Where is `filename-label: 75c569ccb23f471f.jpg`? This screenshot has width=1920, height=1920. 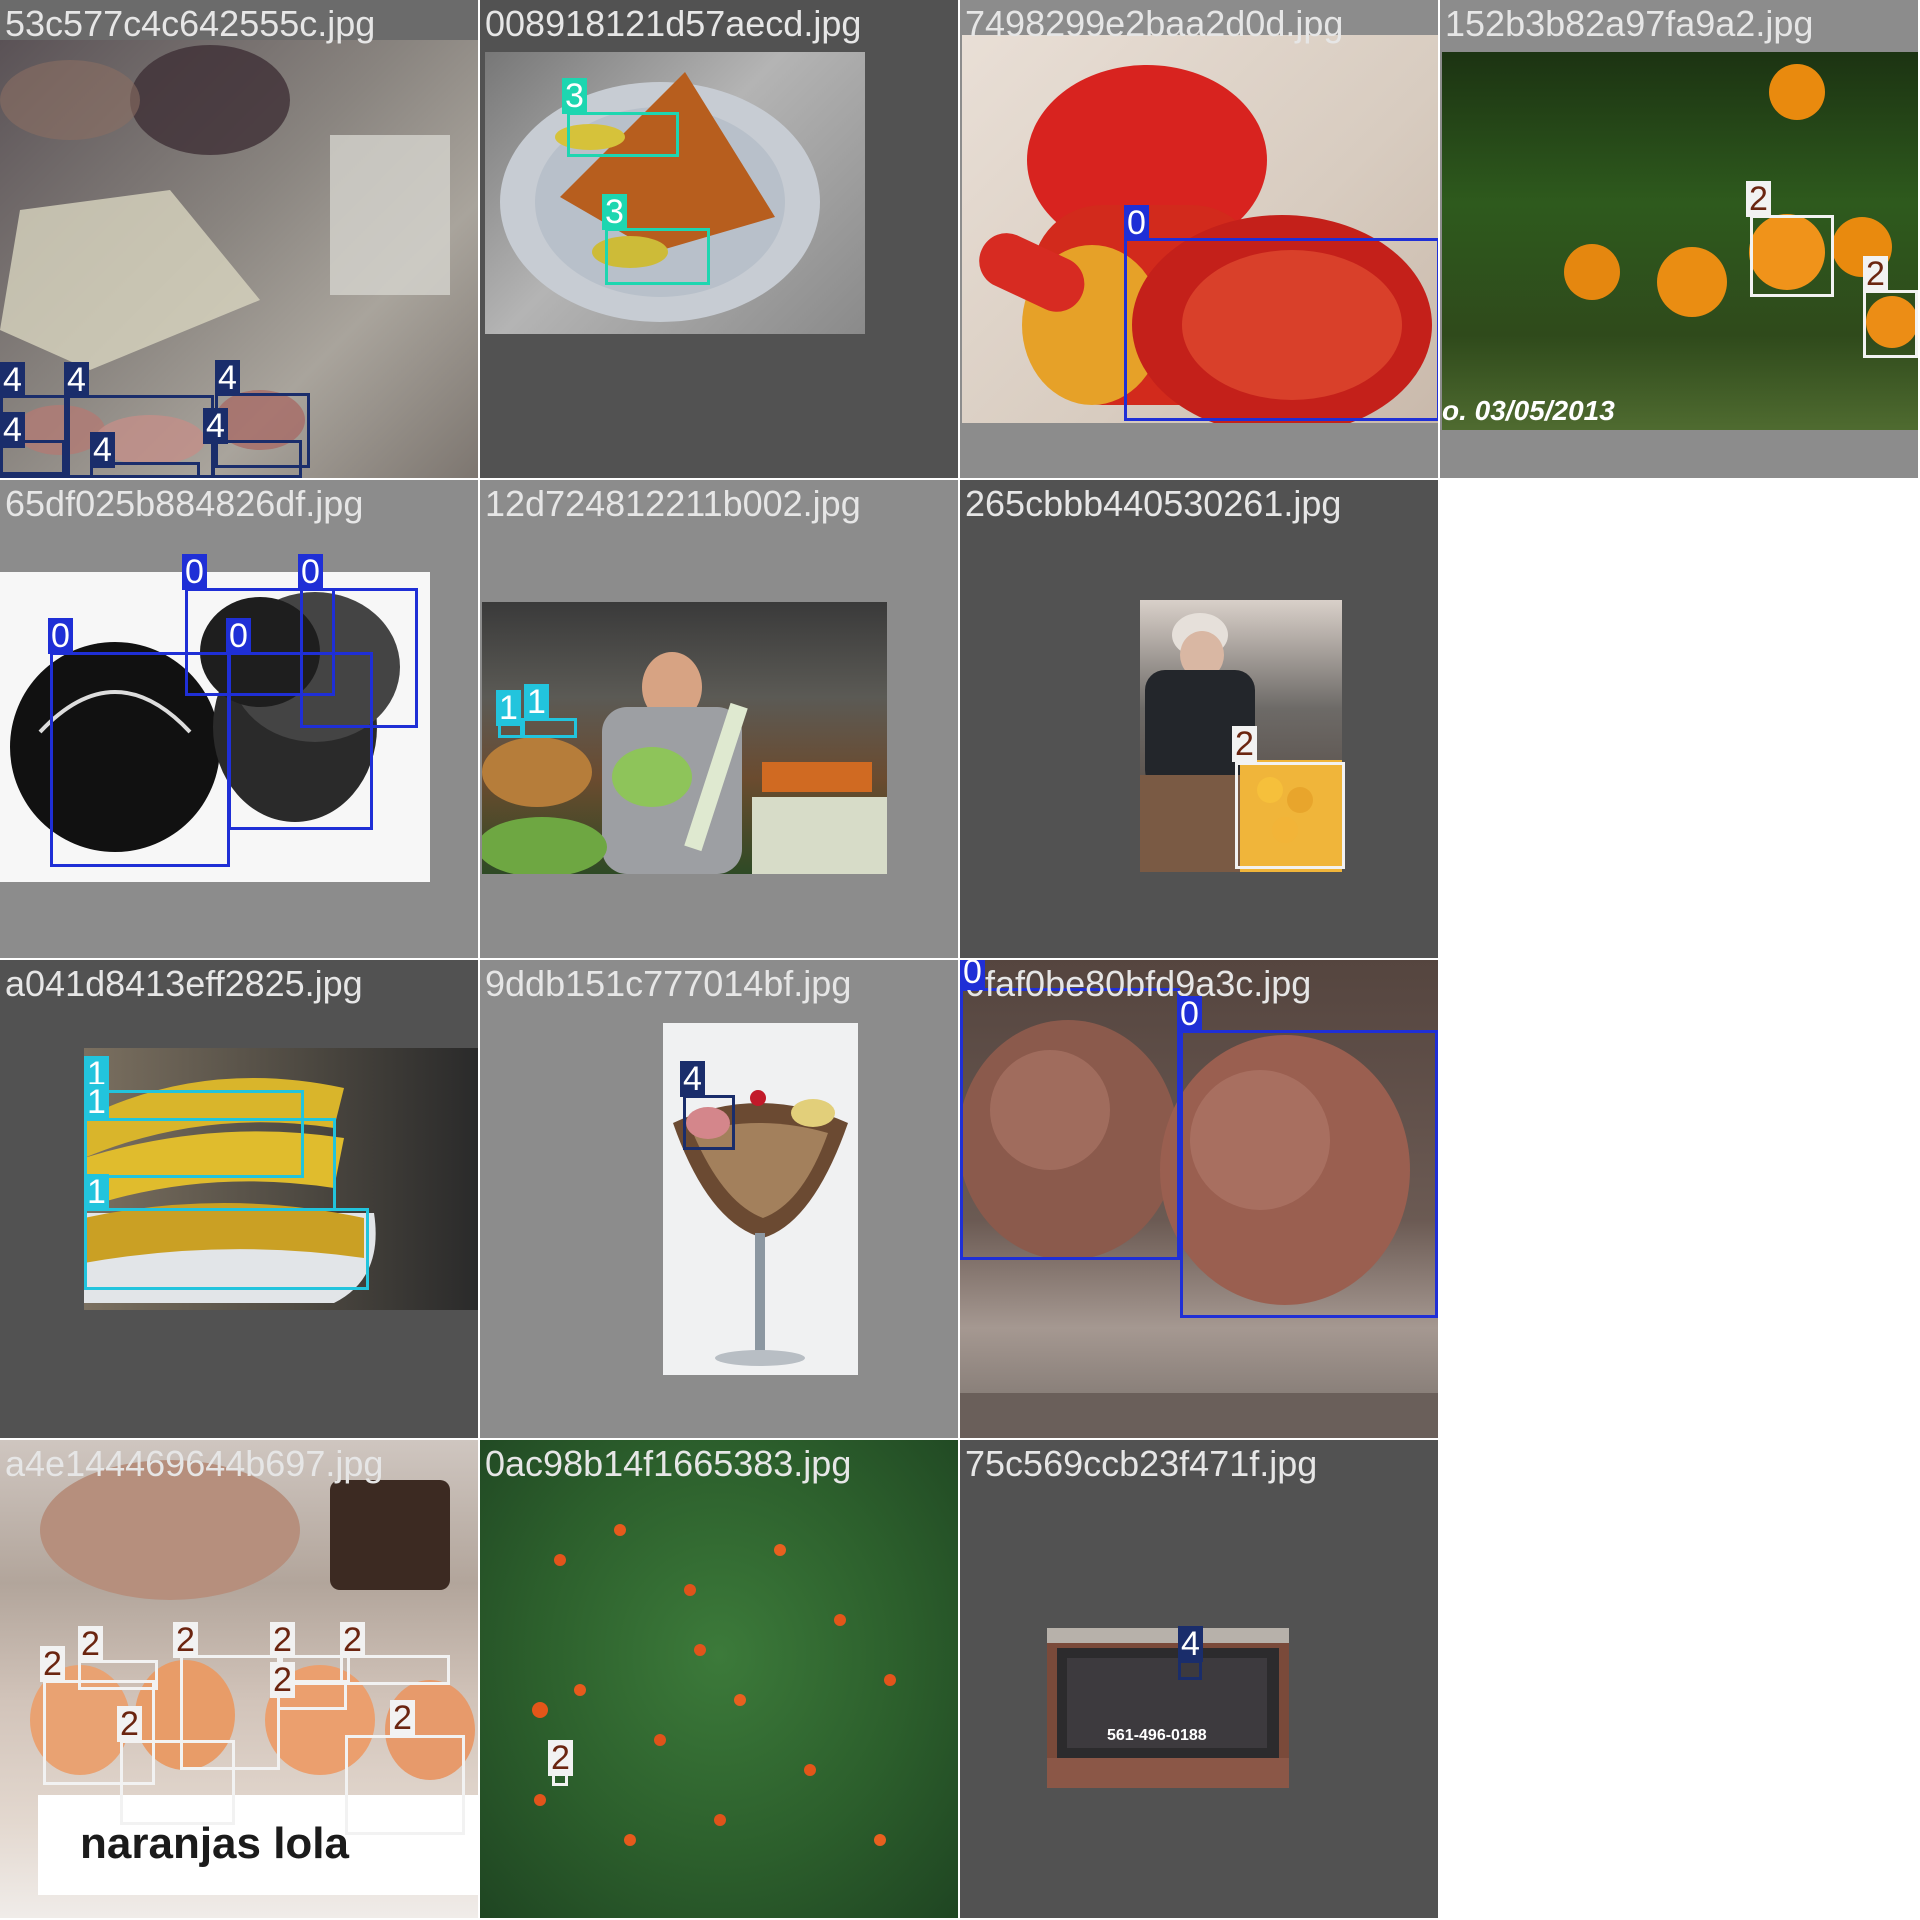
filename-label: 75c569ccb23f471f.jpg is located at coordinates (1141, 1463).